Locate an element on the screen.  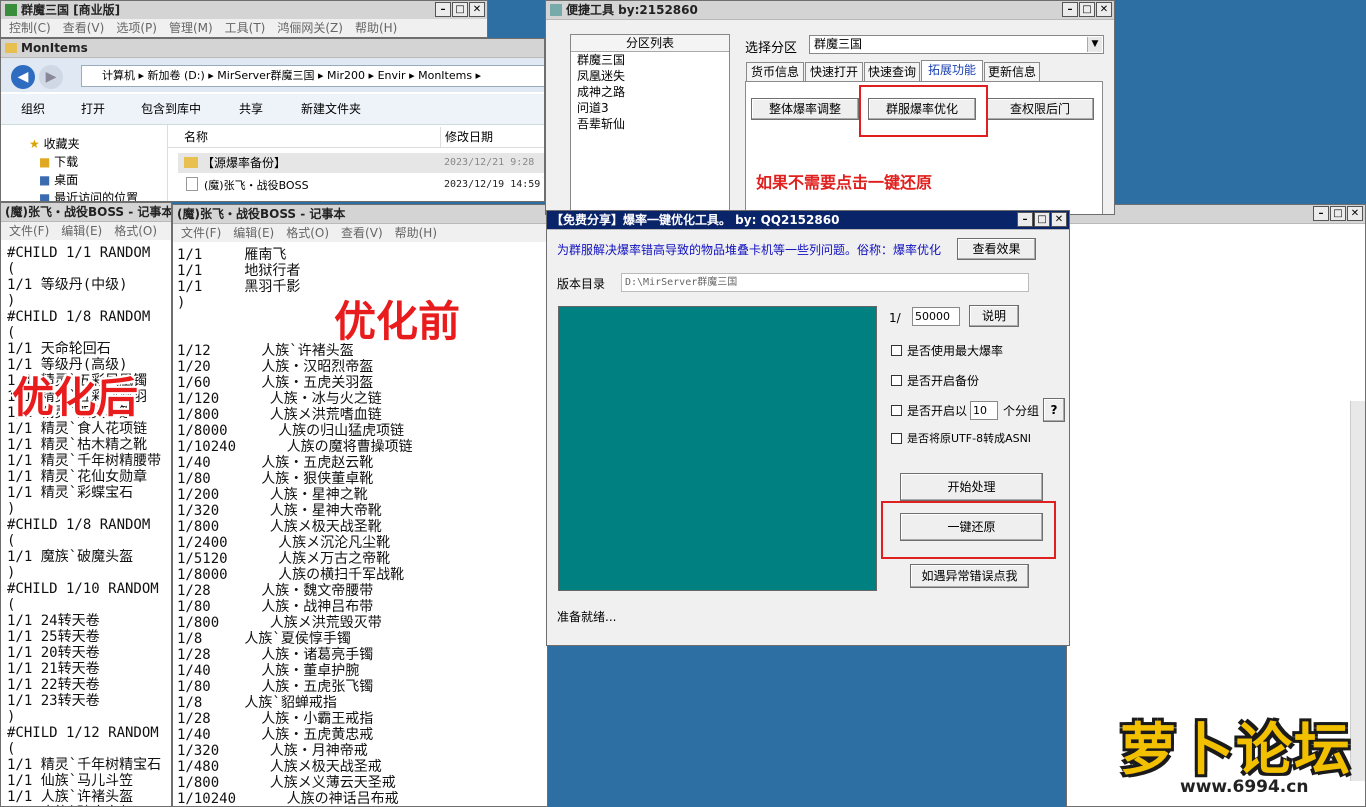
notepad-right-menubar: 文件(F) 编辑(E) 格式(O) 查看(V) 帮助(H) is located at coordinates (360, 233).